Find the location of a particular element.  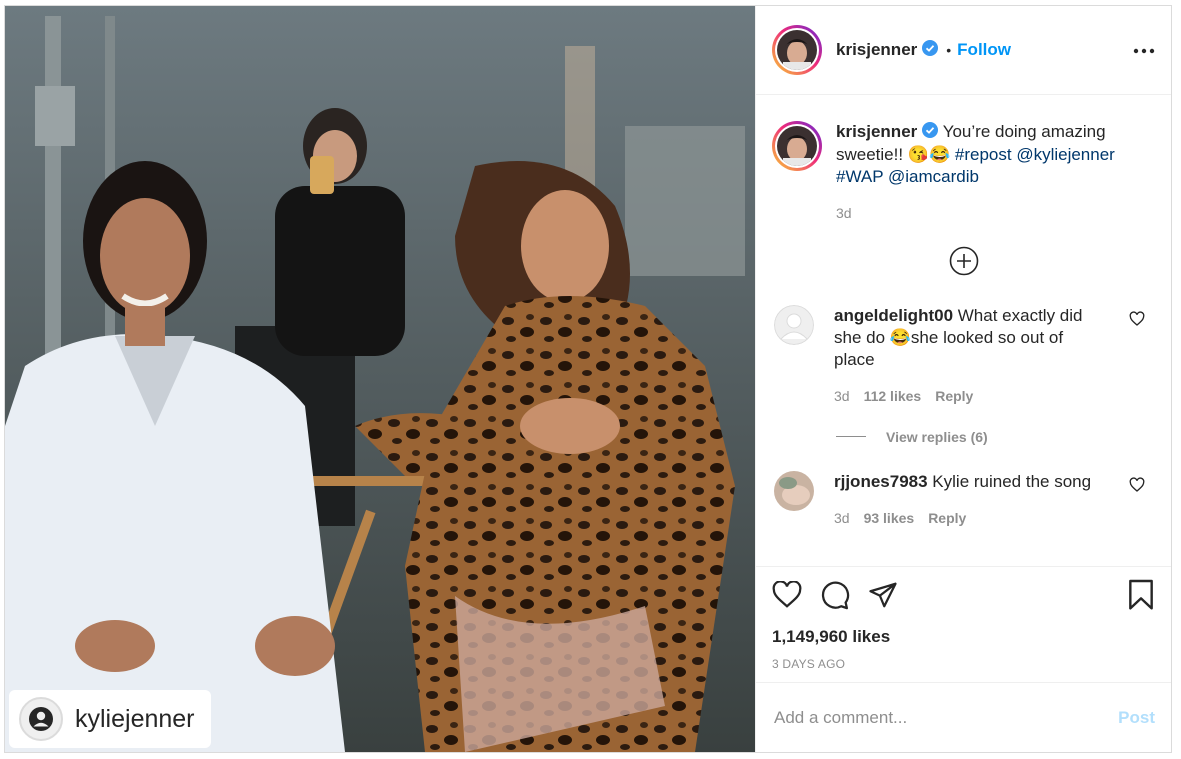

caption-avatar is located at coordinates (797, 146).